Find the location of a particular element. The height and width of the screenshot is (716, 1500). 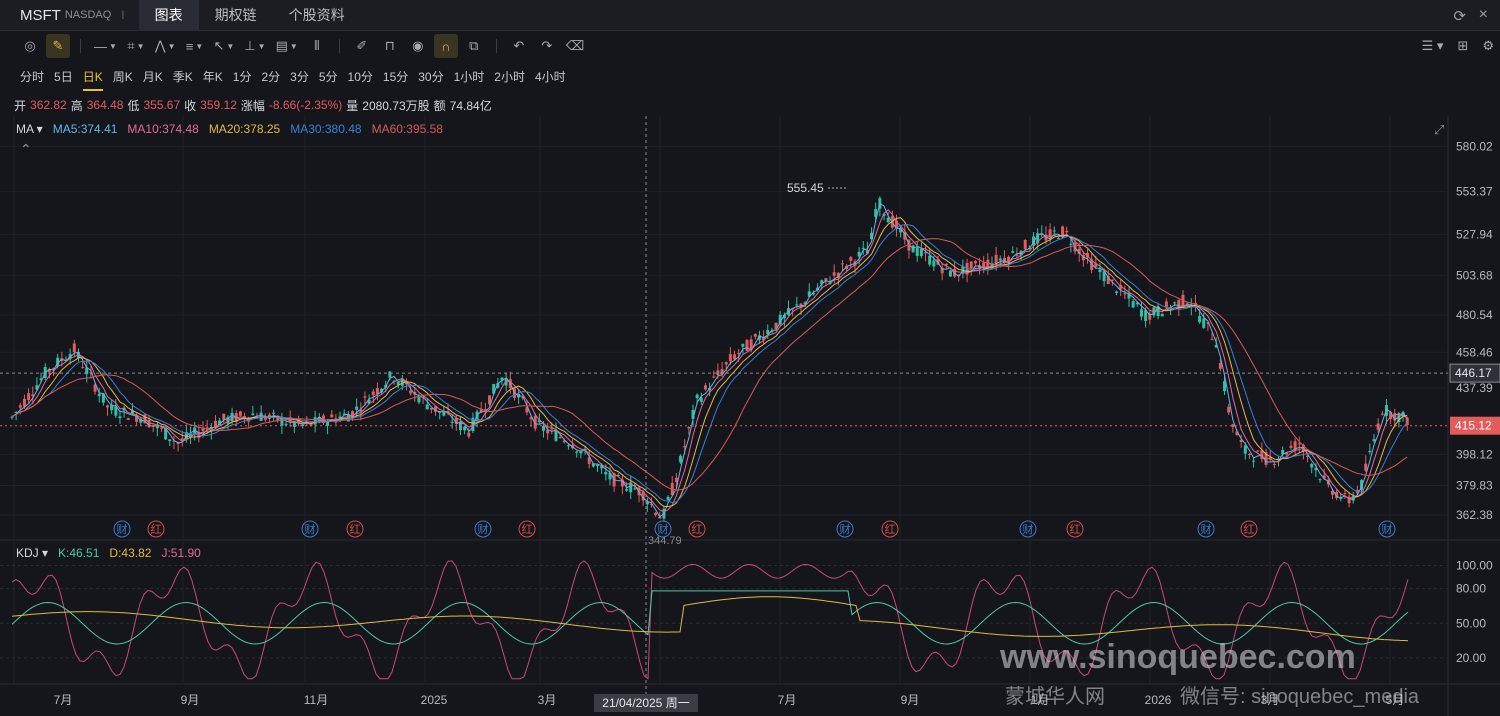

refresh-icon: ⟳ is located at coordinates (1459, 16).